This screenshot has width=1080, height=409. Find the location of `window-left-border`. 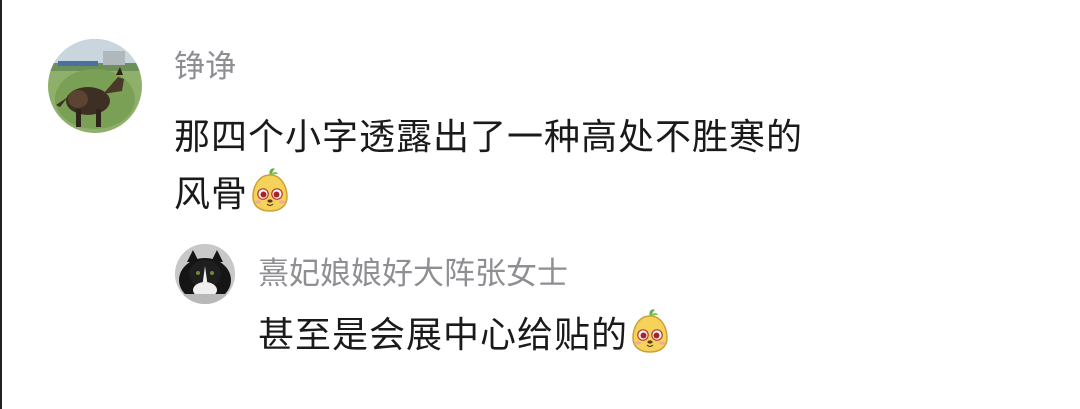

window-left-border is located at coordinates (1, 204).